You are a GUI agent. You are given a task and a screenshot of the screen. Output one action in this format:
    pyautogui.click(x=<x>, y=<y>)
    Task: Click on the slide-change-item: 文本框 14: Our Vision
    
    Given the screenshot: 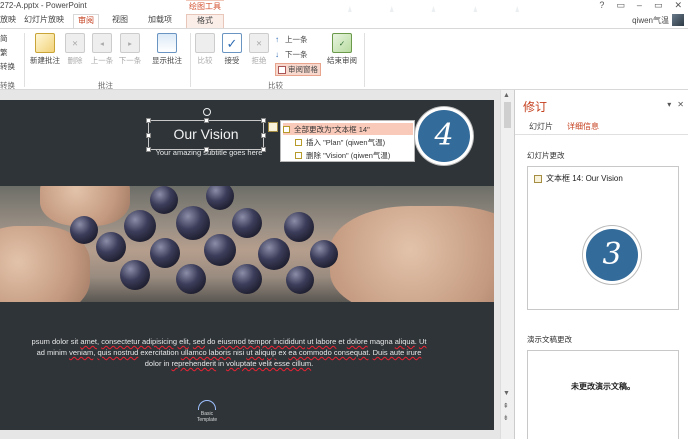 What is the action you would take?
    pyautogui.click(x=578, y=178)
    